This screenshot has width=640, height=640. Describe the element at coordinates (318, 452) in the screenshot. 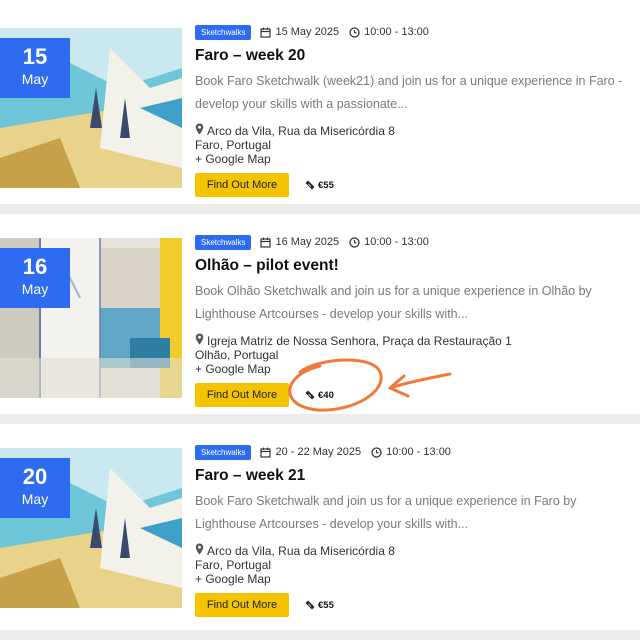

I see `event-date: 20 - 22 May 2025` at that location.